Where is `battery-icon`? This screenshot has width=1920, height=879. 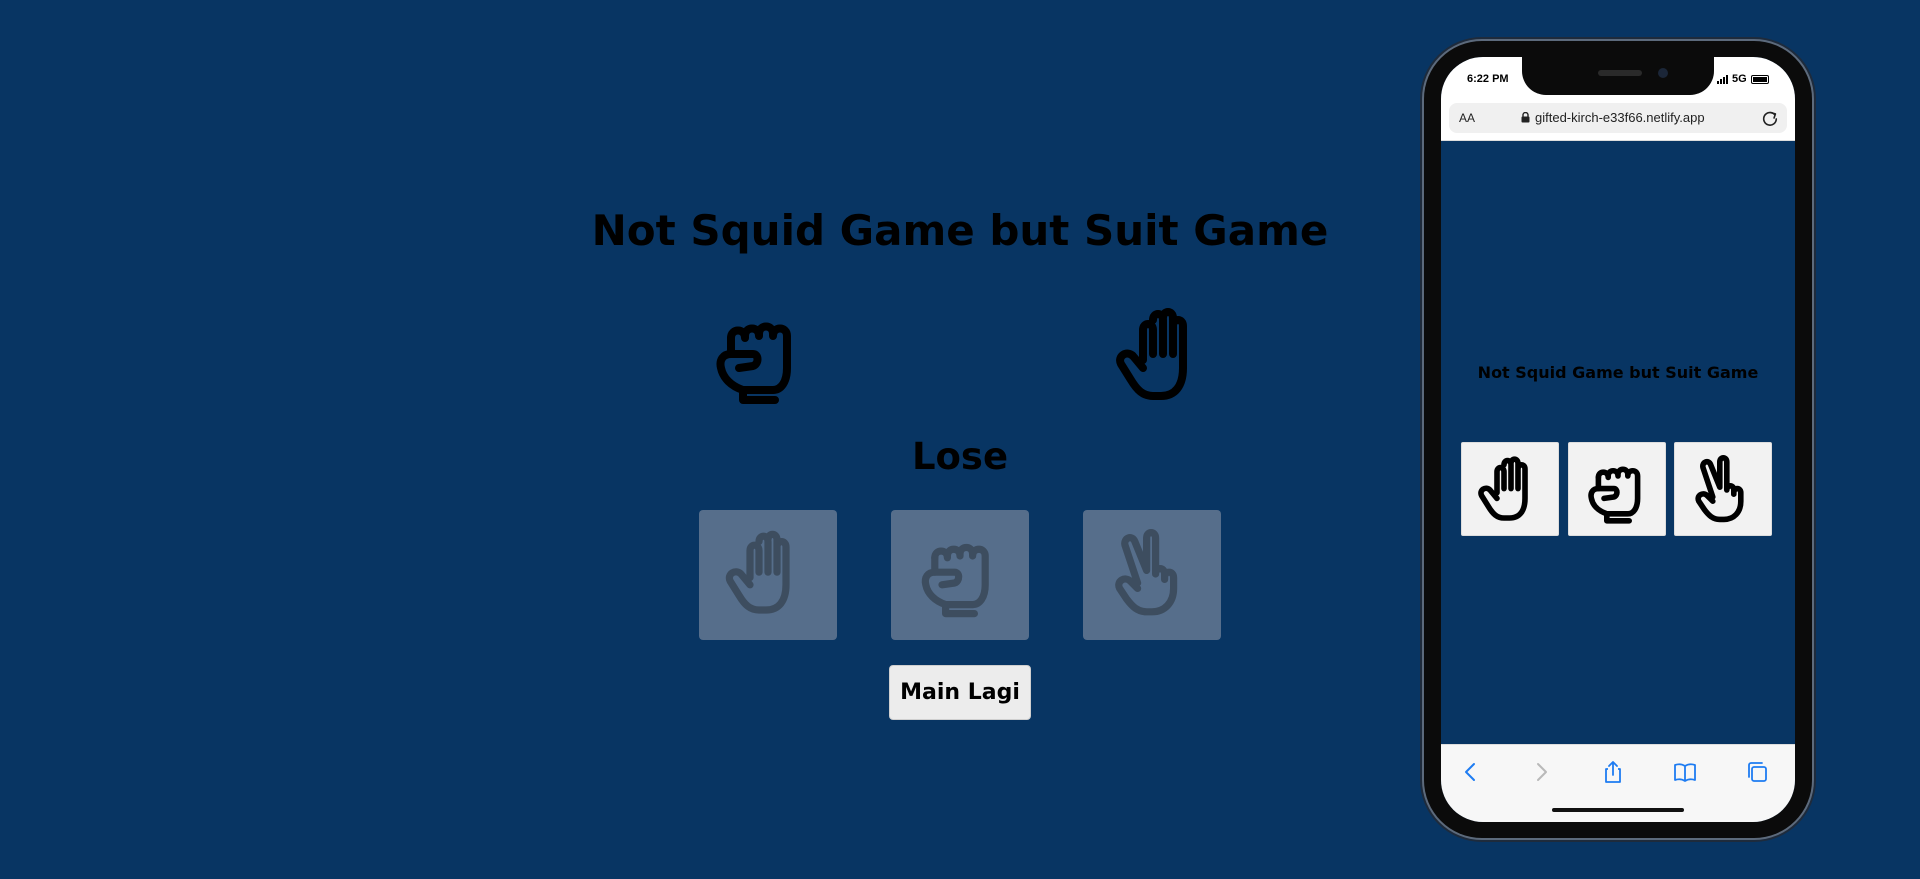
battery-icon is located at coordinates (1759, 79).